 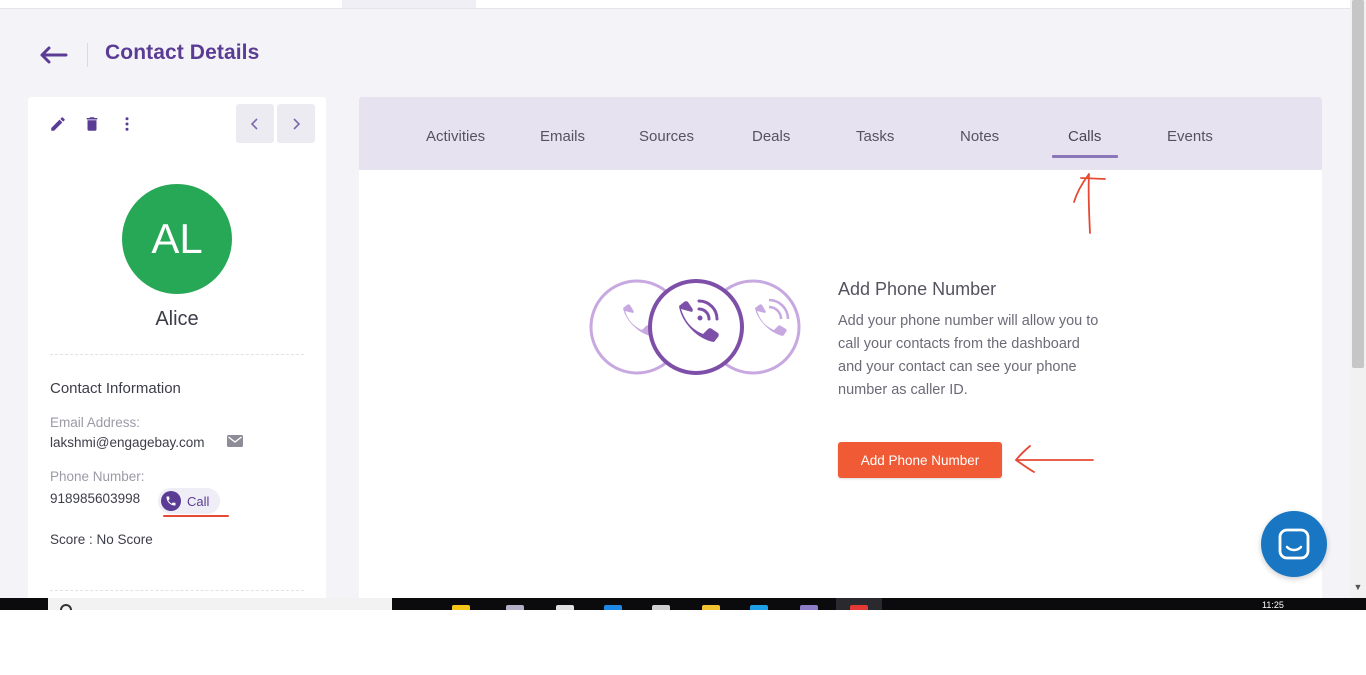 I want to click on back-button, so click(x=53, y=55).